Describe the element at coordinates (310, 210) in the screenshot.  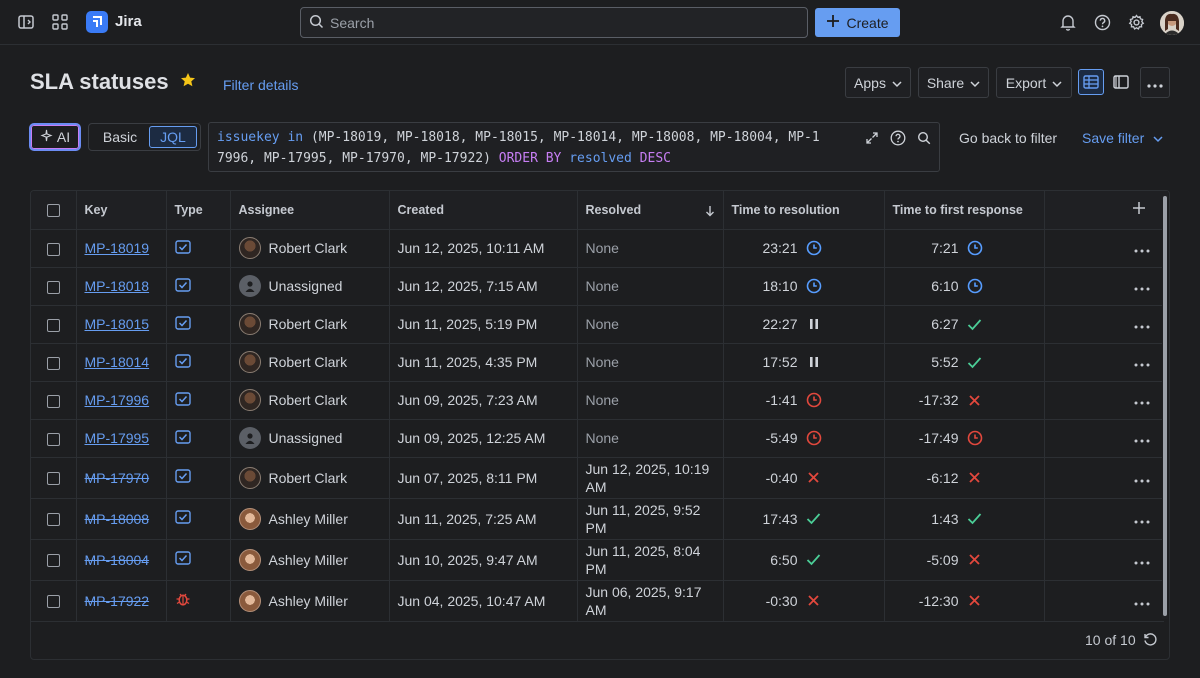
I see `column-header-assignee: Assignee` at that location.